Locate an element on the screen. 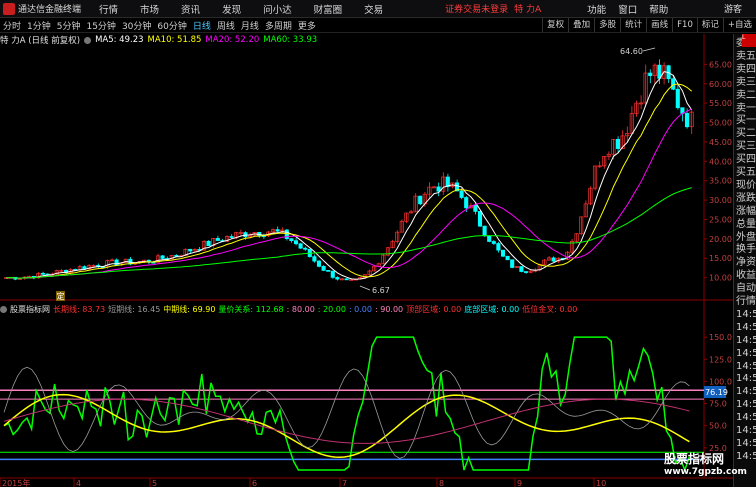 Image resolution: width=756 pixels, height=487 pixels. indicator-tick-label: 150.0 is located at coordinates (720, 337).